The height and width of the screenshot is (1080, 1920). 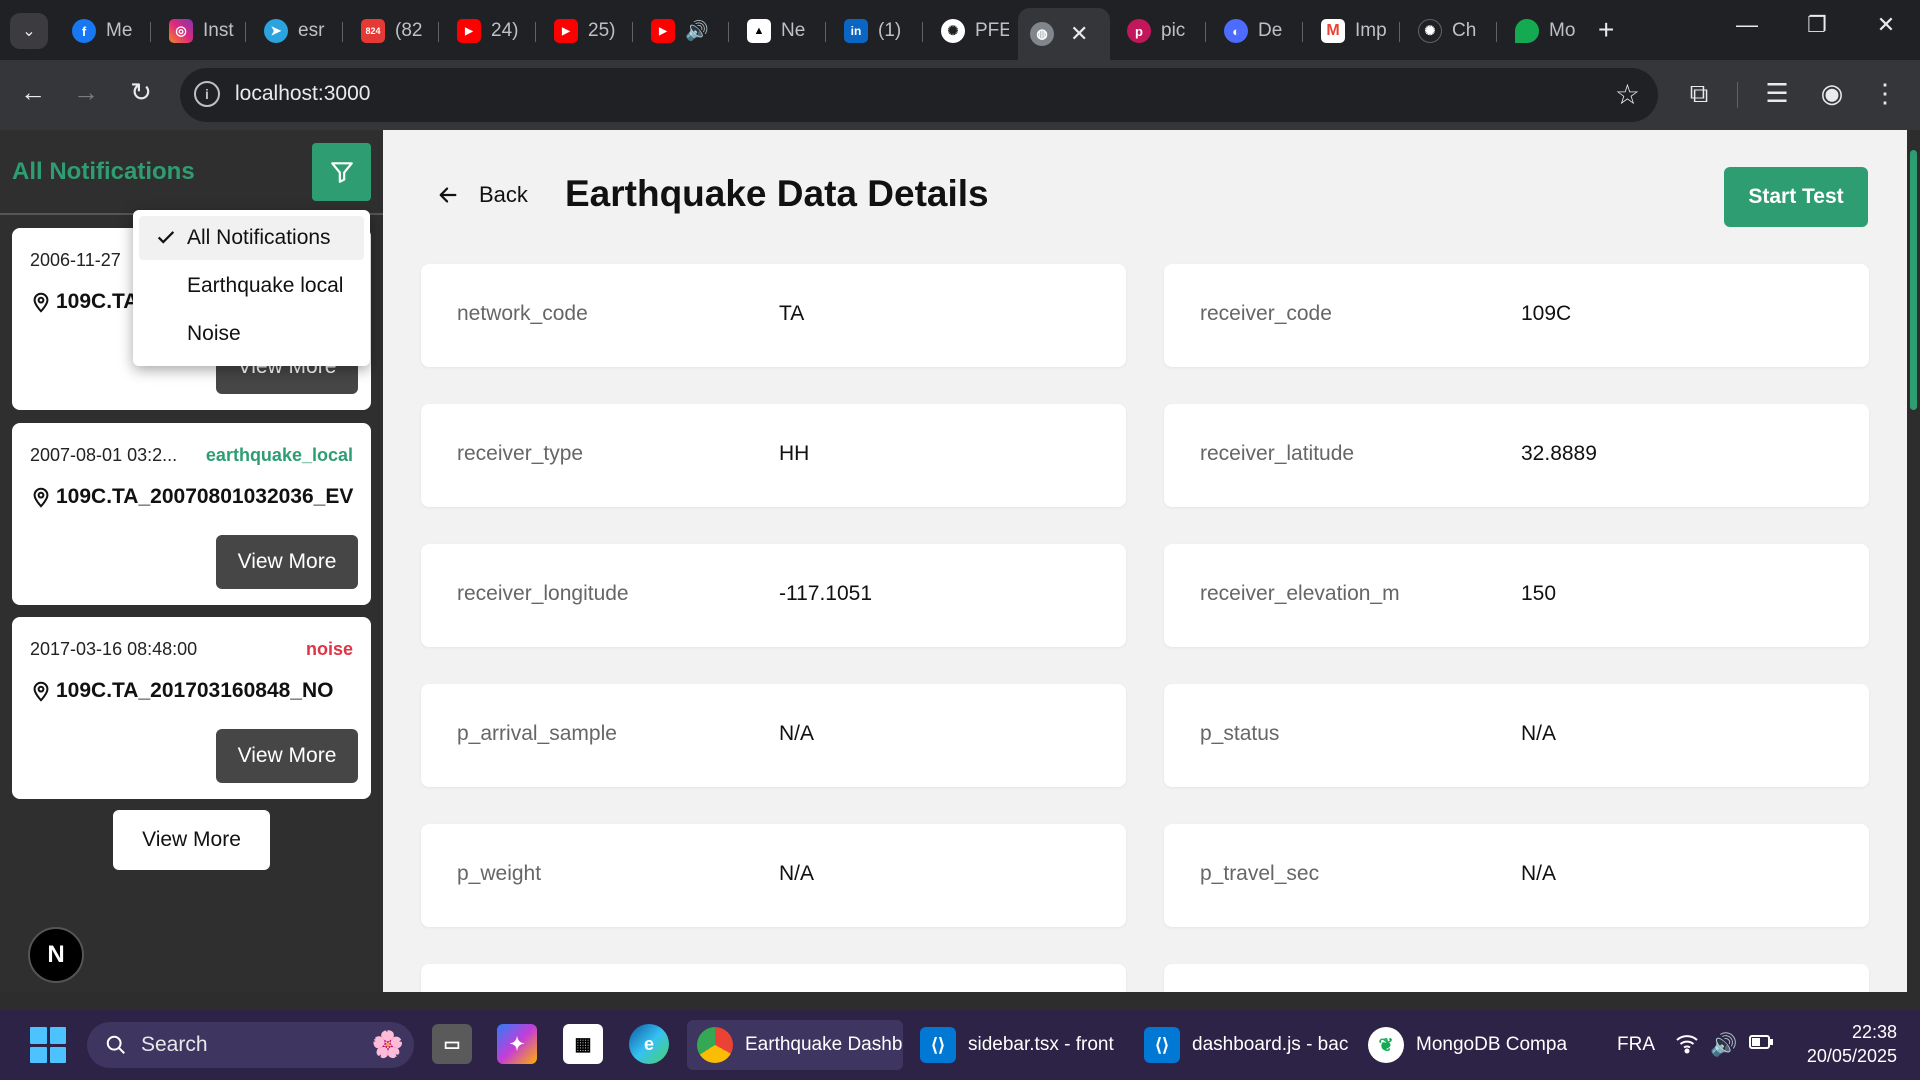 I want to click on taskbar-clock: 22:38 20/05/2025, so click(x=1847, y=1044).